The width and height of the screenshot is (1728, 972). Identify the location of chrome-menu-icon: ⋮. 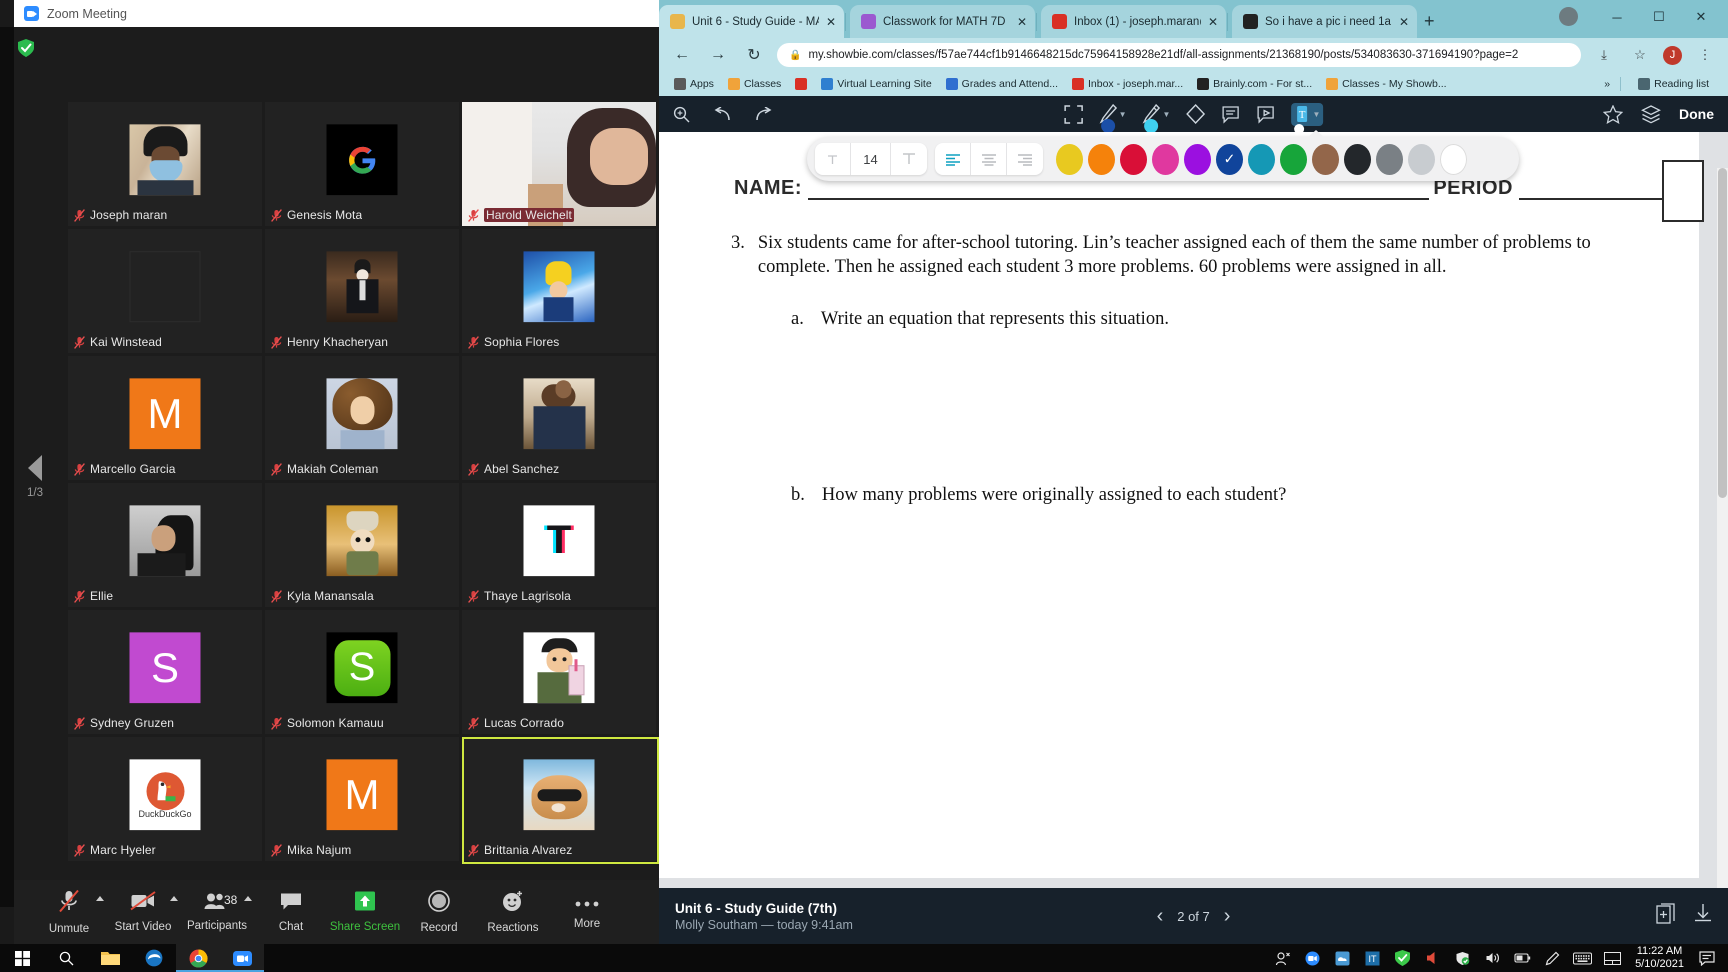
(1705, 55).